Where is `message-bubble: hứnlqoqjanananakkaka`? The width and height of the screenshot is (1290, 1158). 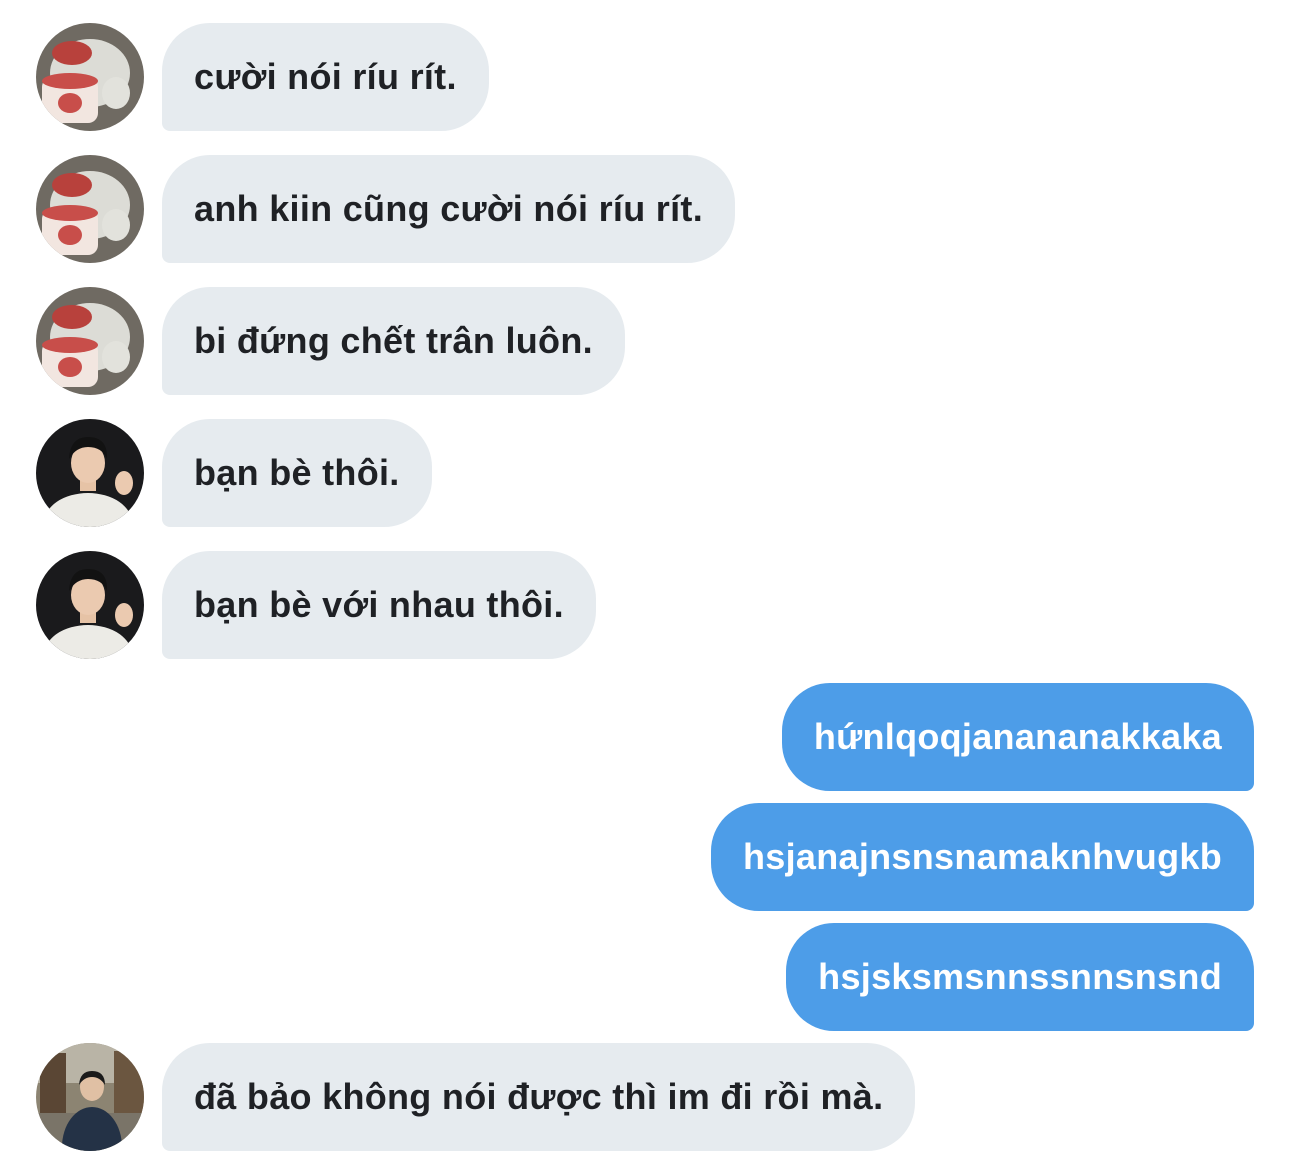
message-bubble: hứnlqoqjanananakkaka is located at coordinates (1017, 737).